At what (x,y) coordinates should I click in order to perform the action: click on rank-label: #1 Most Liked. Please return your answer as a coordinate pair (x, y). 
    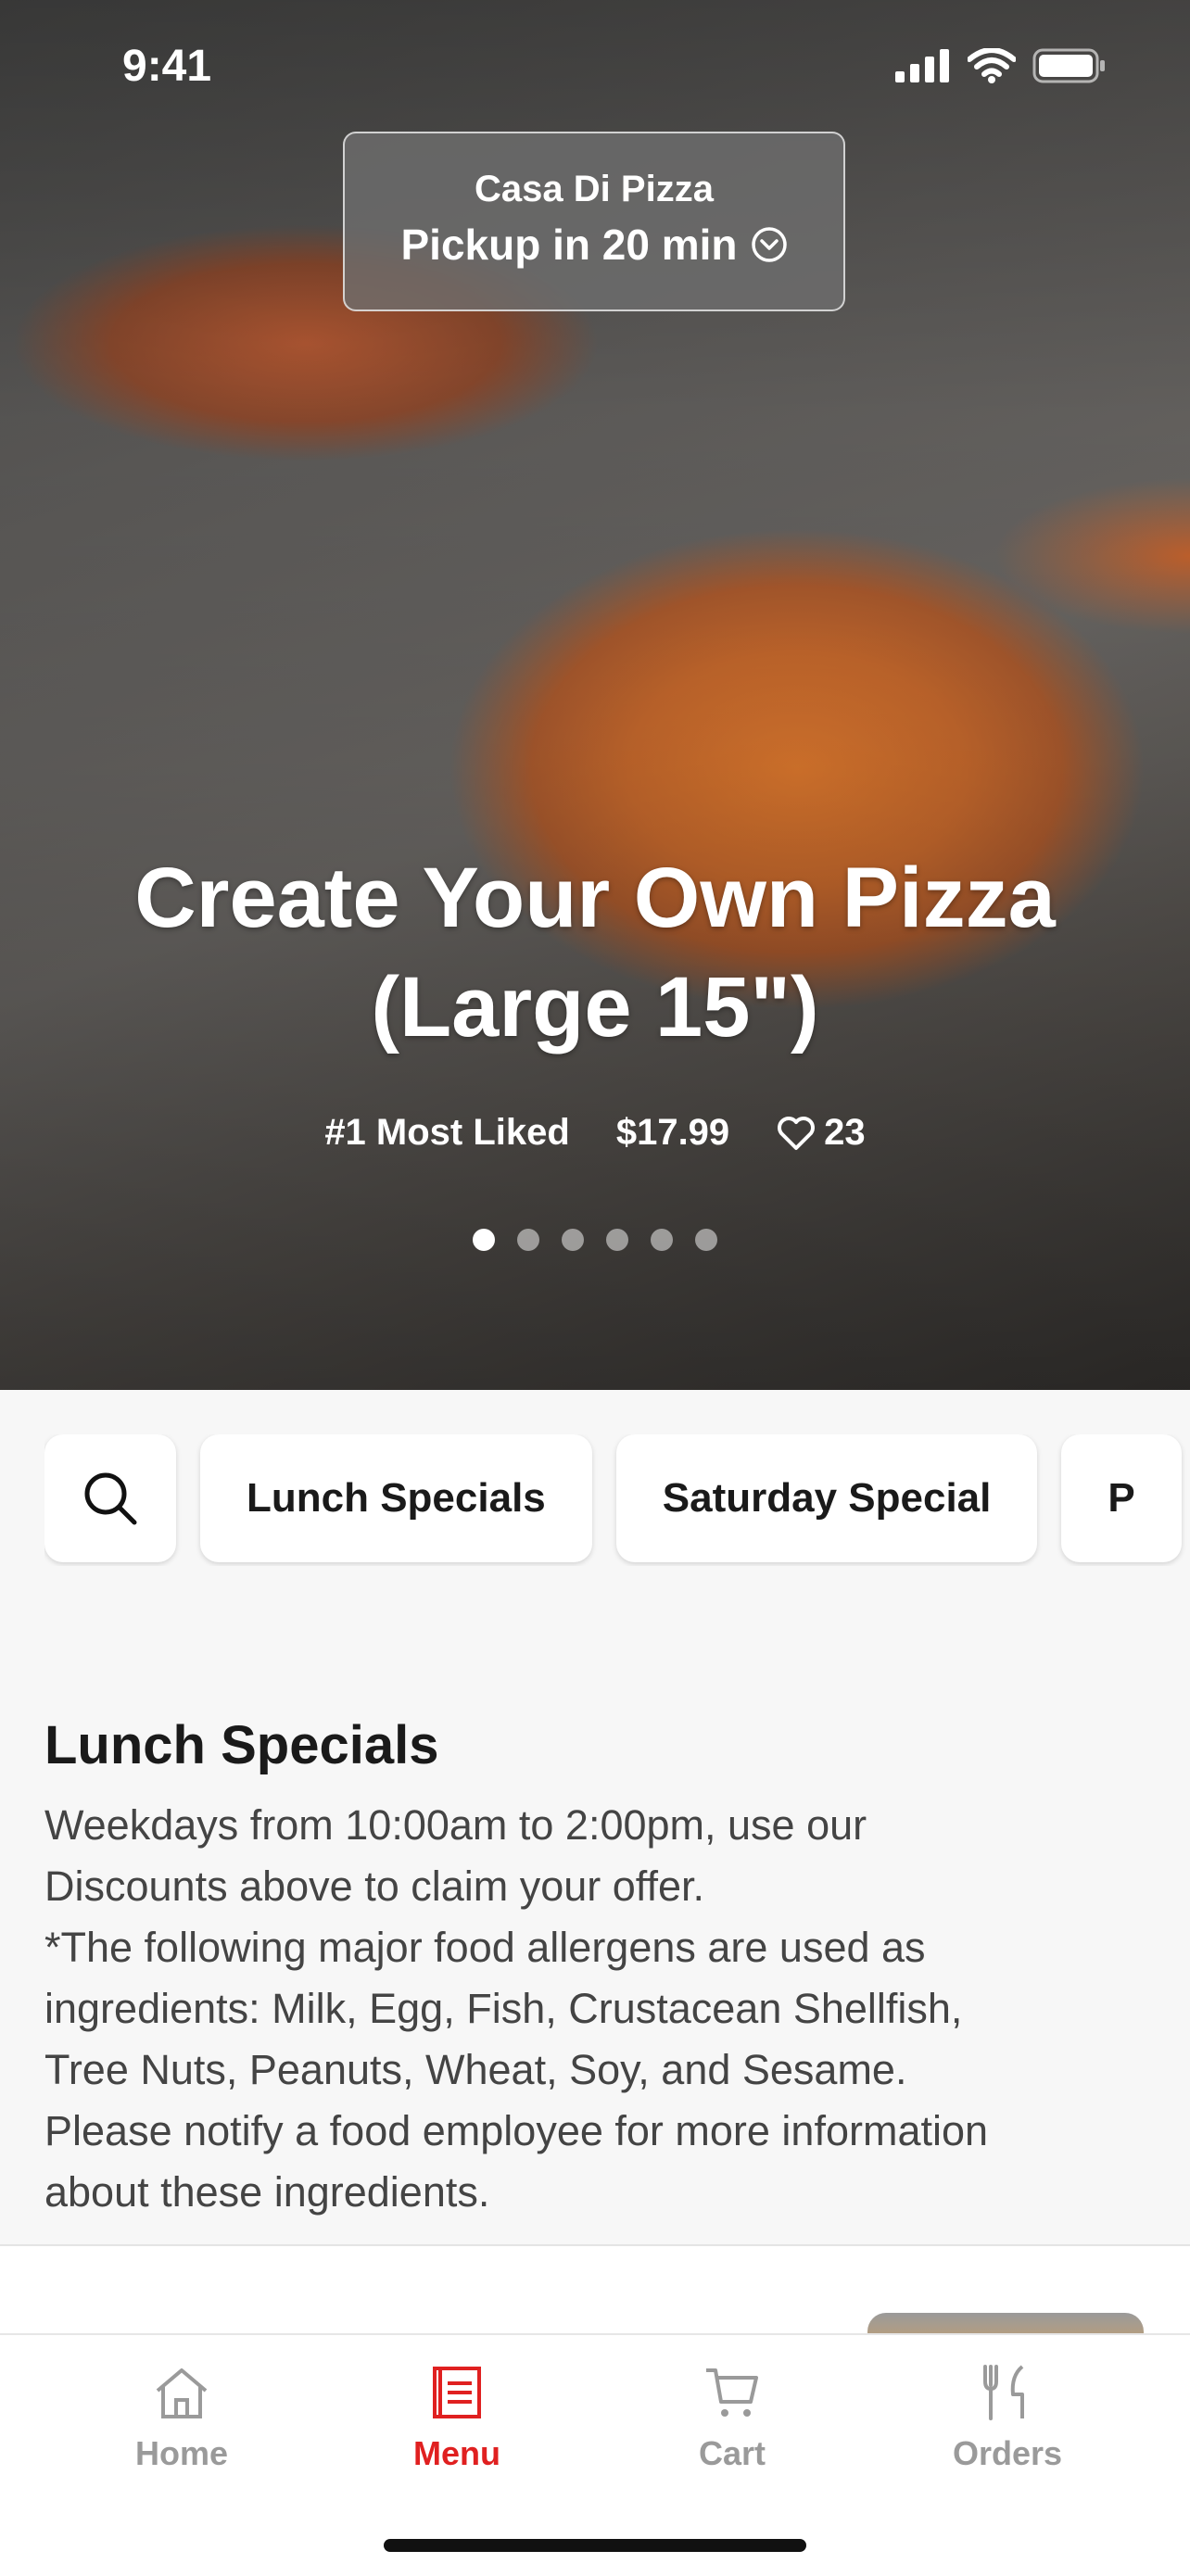
    Looking at the image, I should click on (447, 1132).